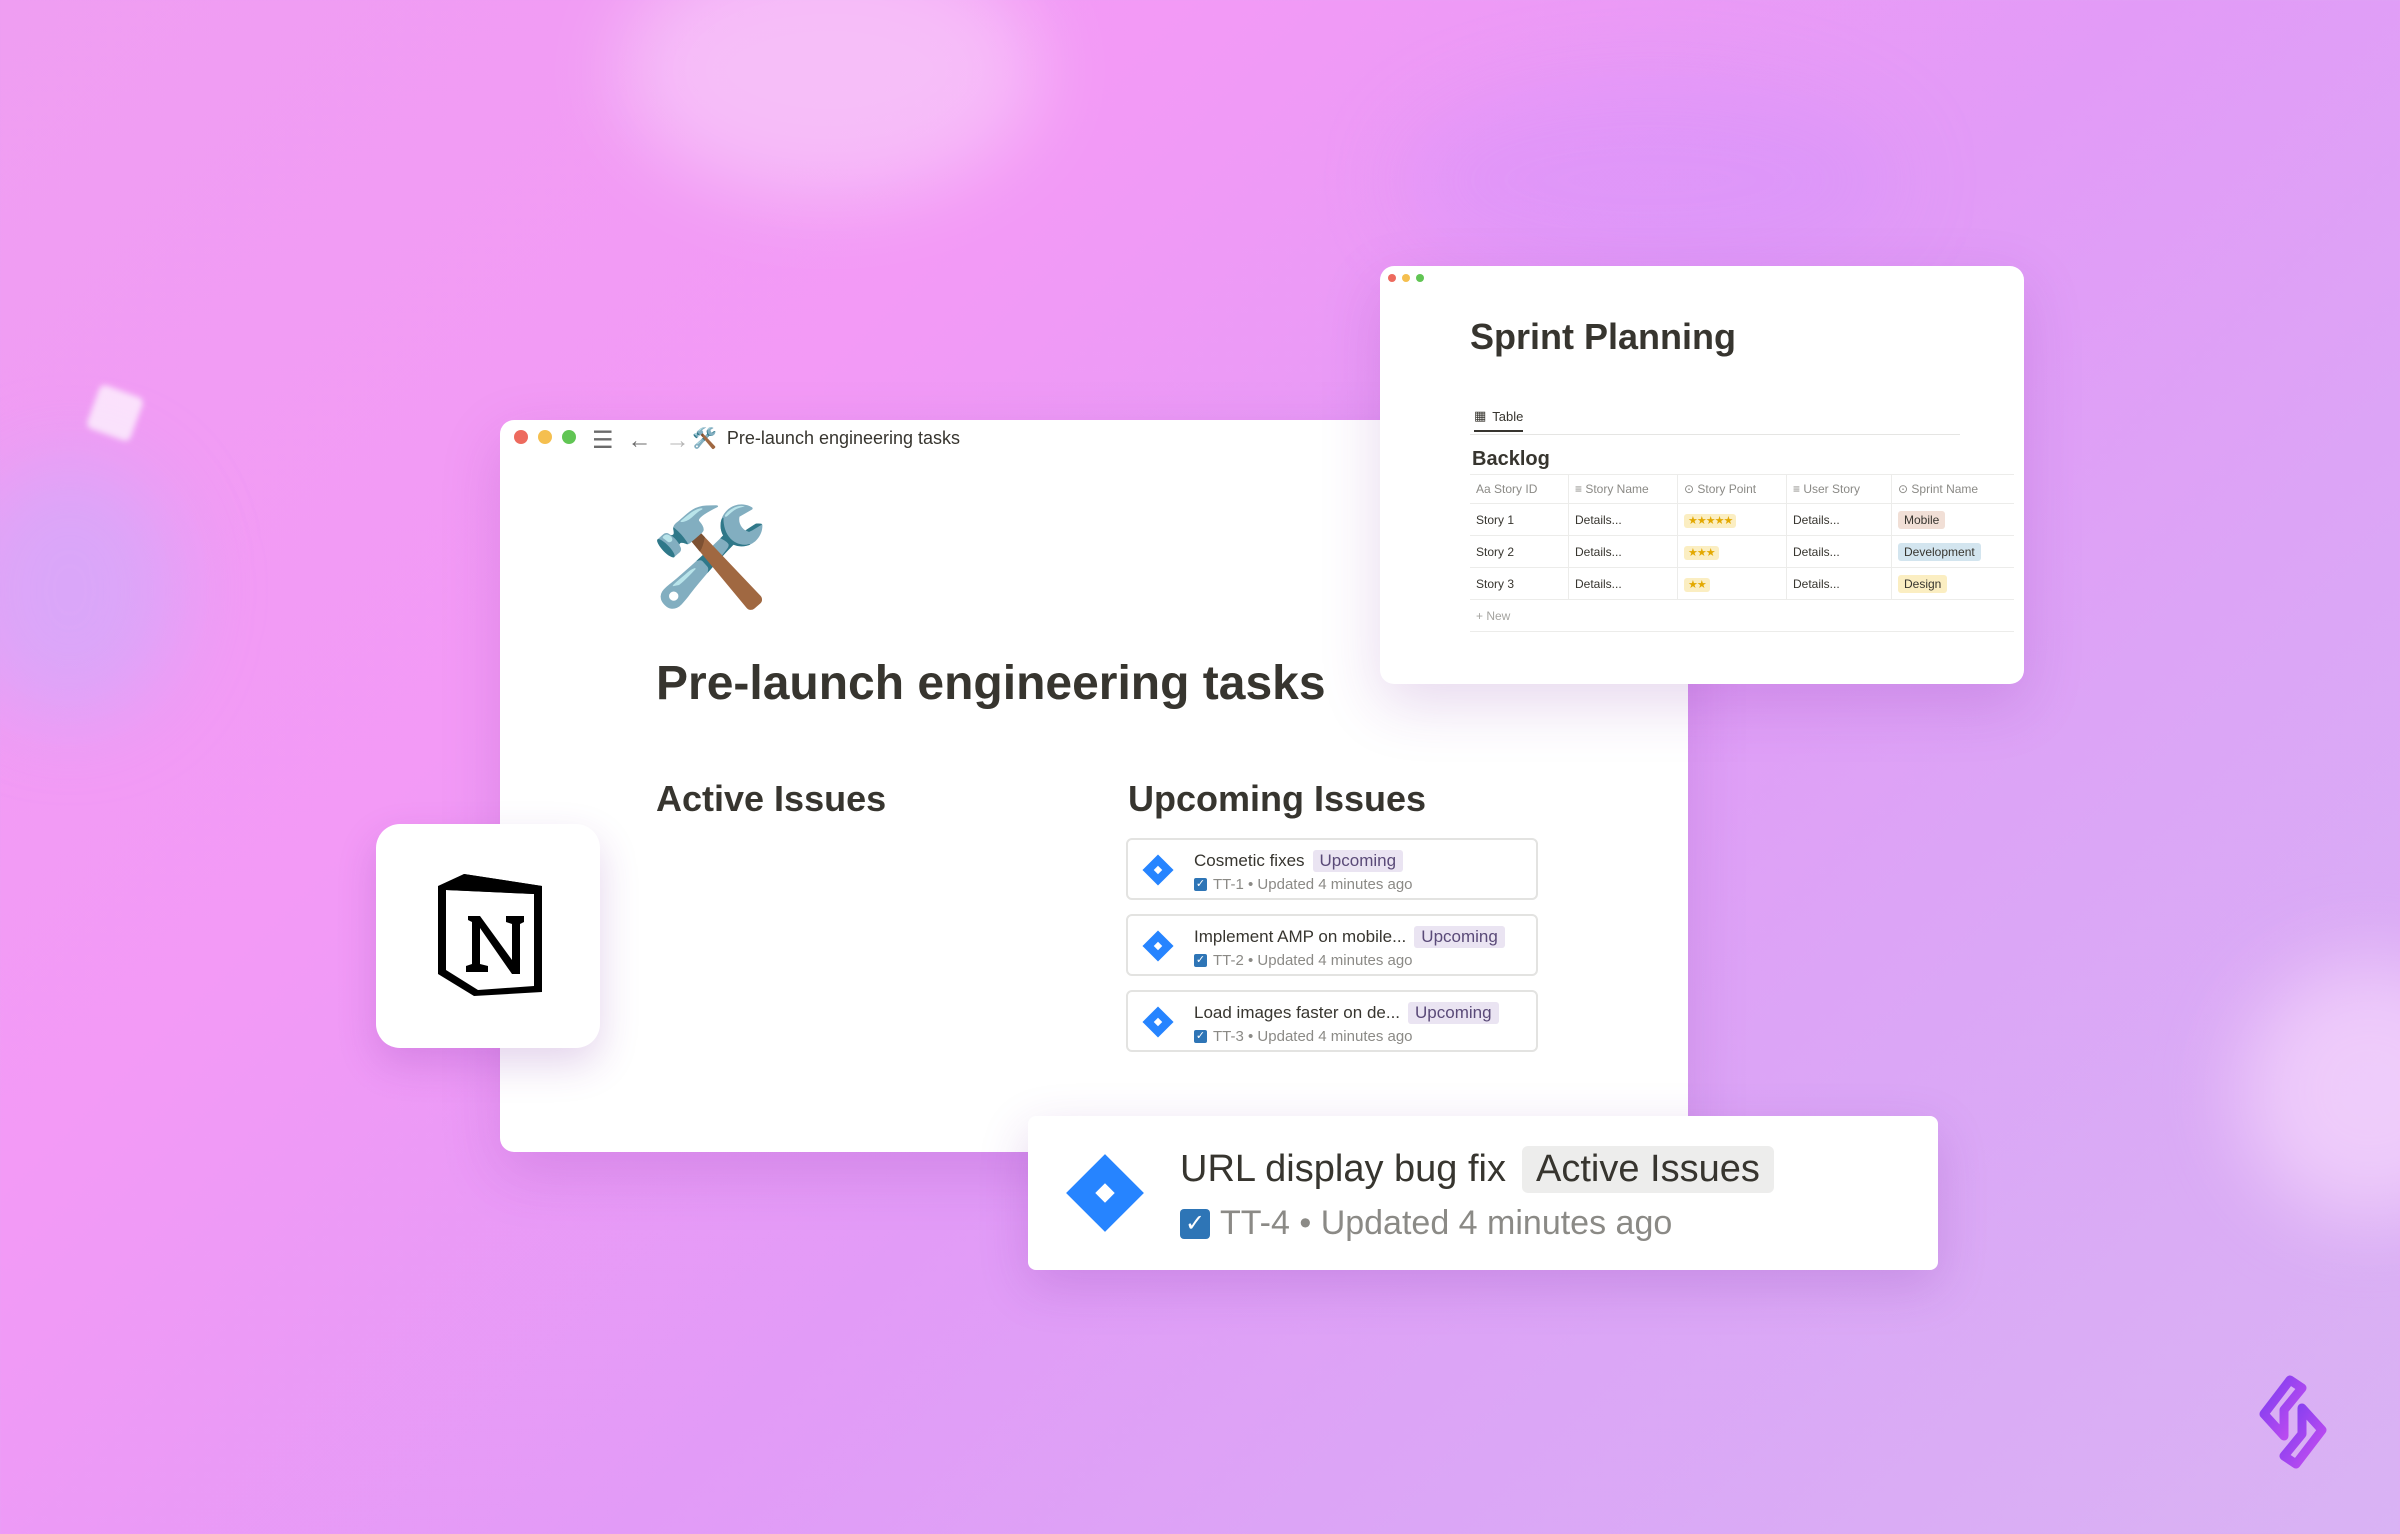 Image resolution: width=2400 pixels, height=1534 pixels. I want to click on text-icon: Aa, so click(1485, 489).